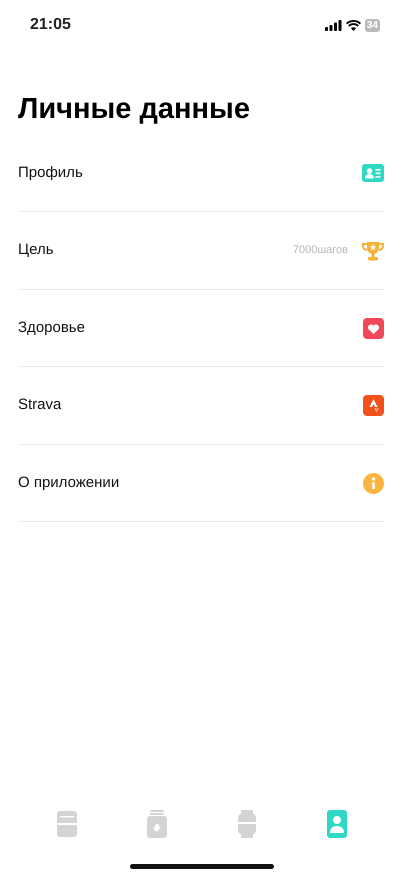 The width and height of the screenshot is (404, 877). Describe the element at coordinates (201, 483) in the screenshot. I see `settings-row: О приложении` at that location.